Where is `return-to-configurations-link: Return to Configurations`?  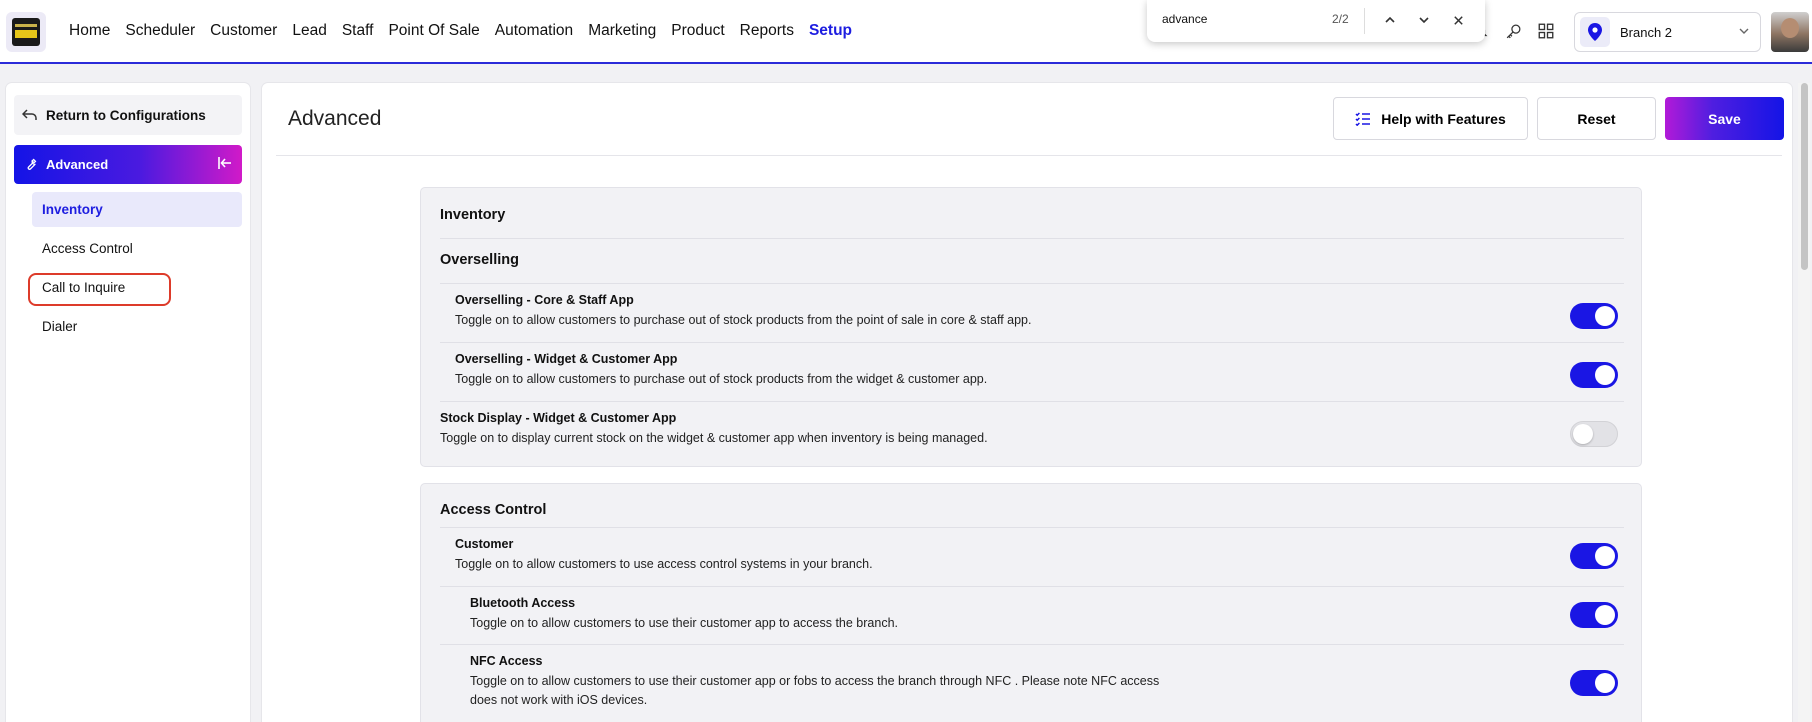 return-to-configurations-link: Return to Configurations is located at coordinates (128, 115).